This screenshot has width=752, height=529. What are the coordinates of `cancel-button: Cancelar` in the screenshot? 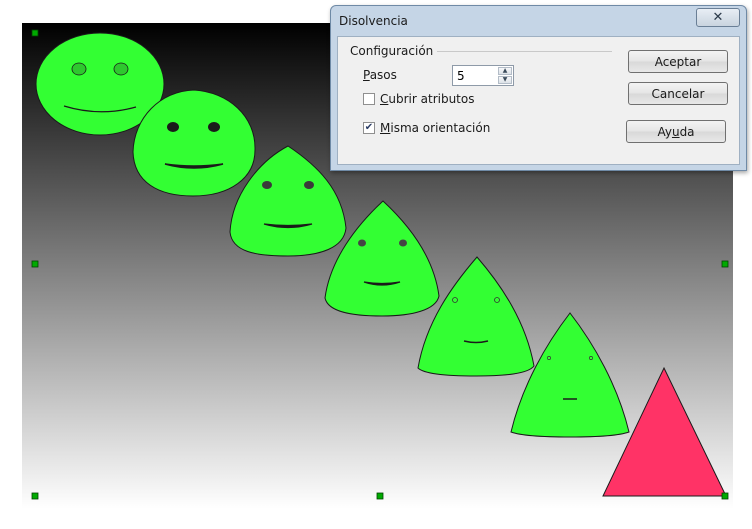 It's located at (678, 93).